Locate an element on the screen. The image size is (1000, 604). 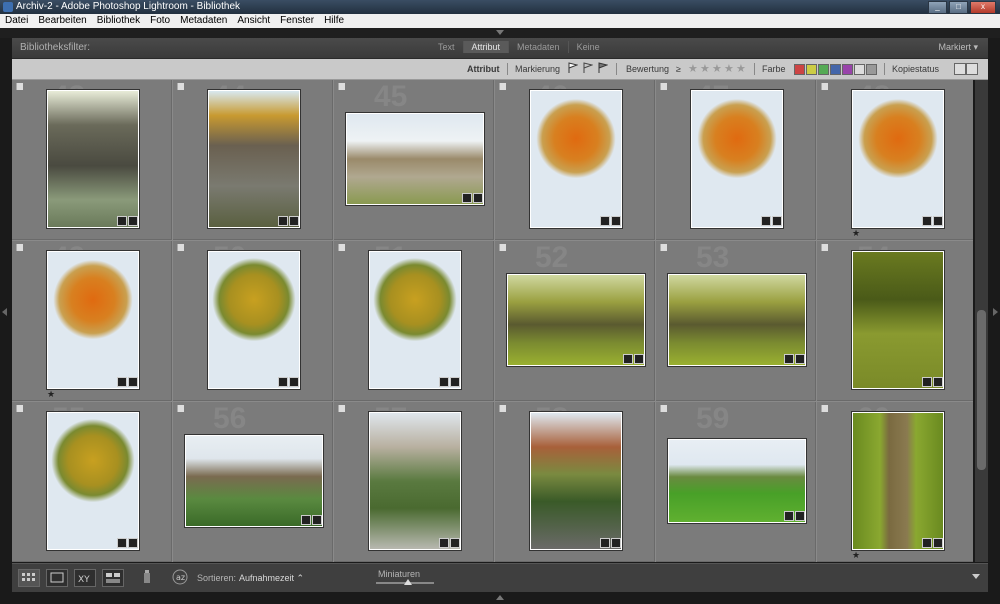
survey-view-button is located at coordinates (113, 578).